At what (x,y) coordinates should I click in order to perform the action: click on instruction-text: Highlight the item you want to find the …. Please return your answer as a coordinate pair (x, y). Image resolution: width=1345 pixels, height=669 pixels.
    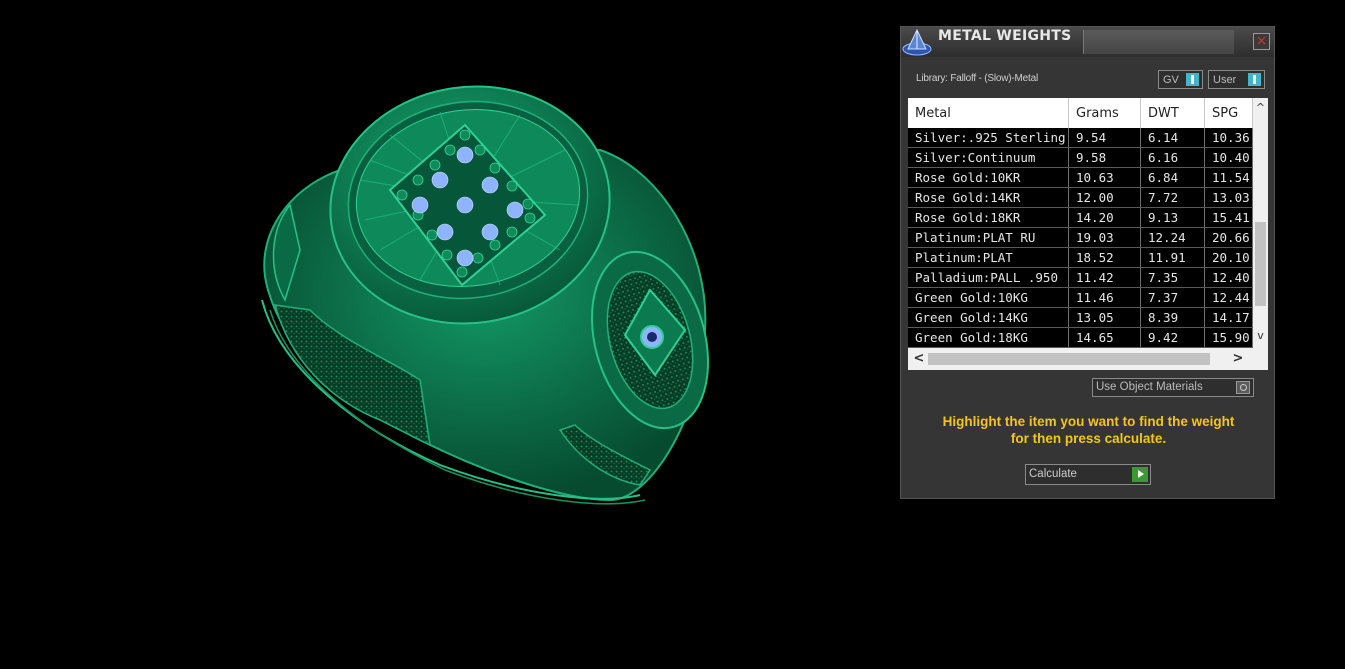
    Looking at the image, I should click on (1088, 430).